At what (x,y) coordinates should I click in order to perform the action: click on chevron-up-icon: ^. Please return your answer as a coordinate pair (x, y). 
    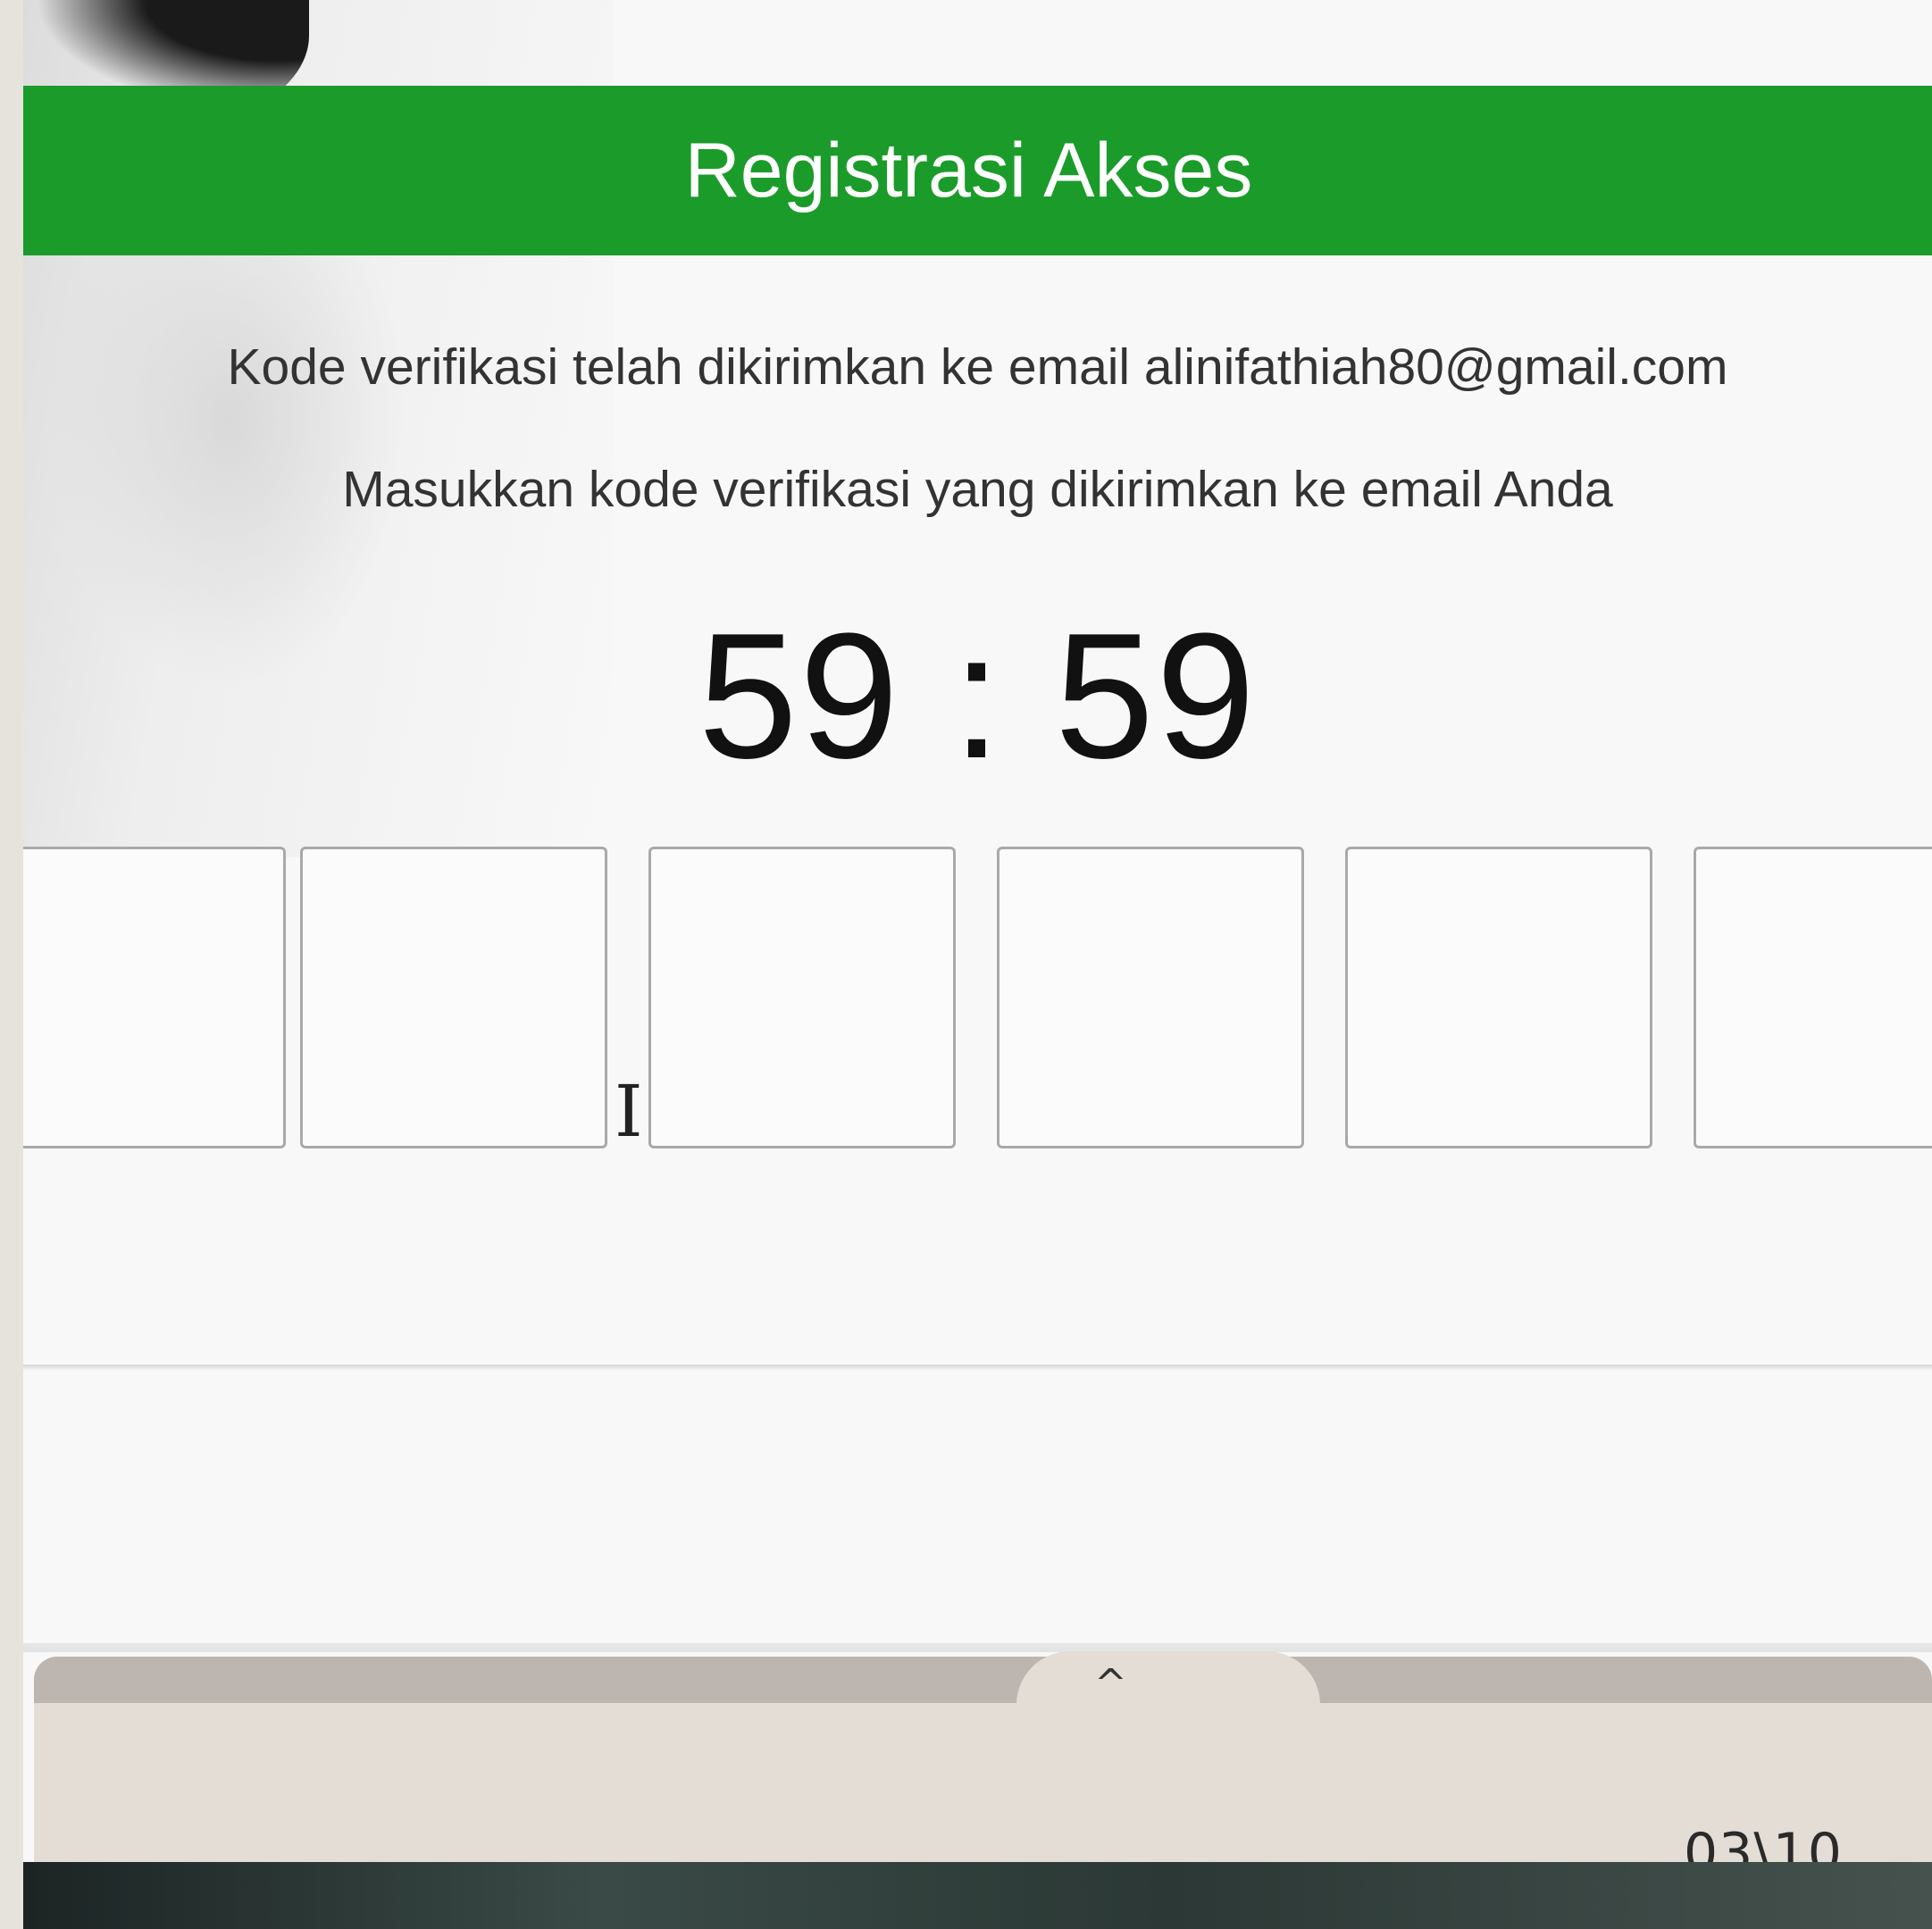
    Looking at the image, I should click on (1110, 1684).